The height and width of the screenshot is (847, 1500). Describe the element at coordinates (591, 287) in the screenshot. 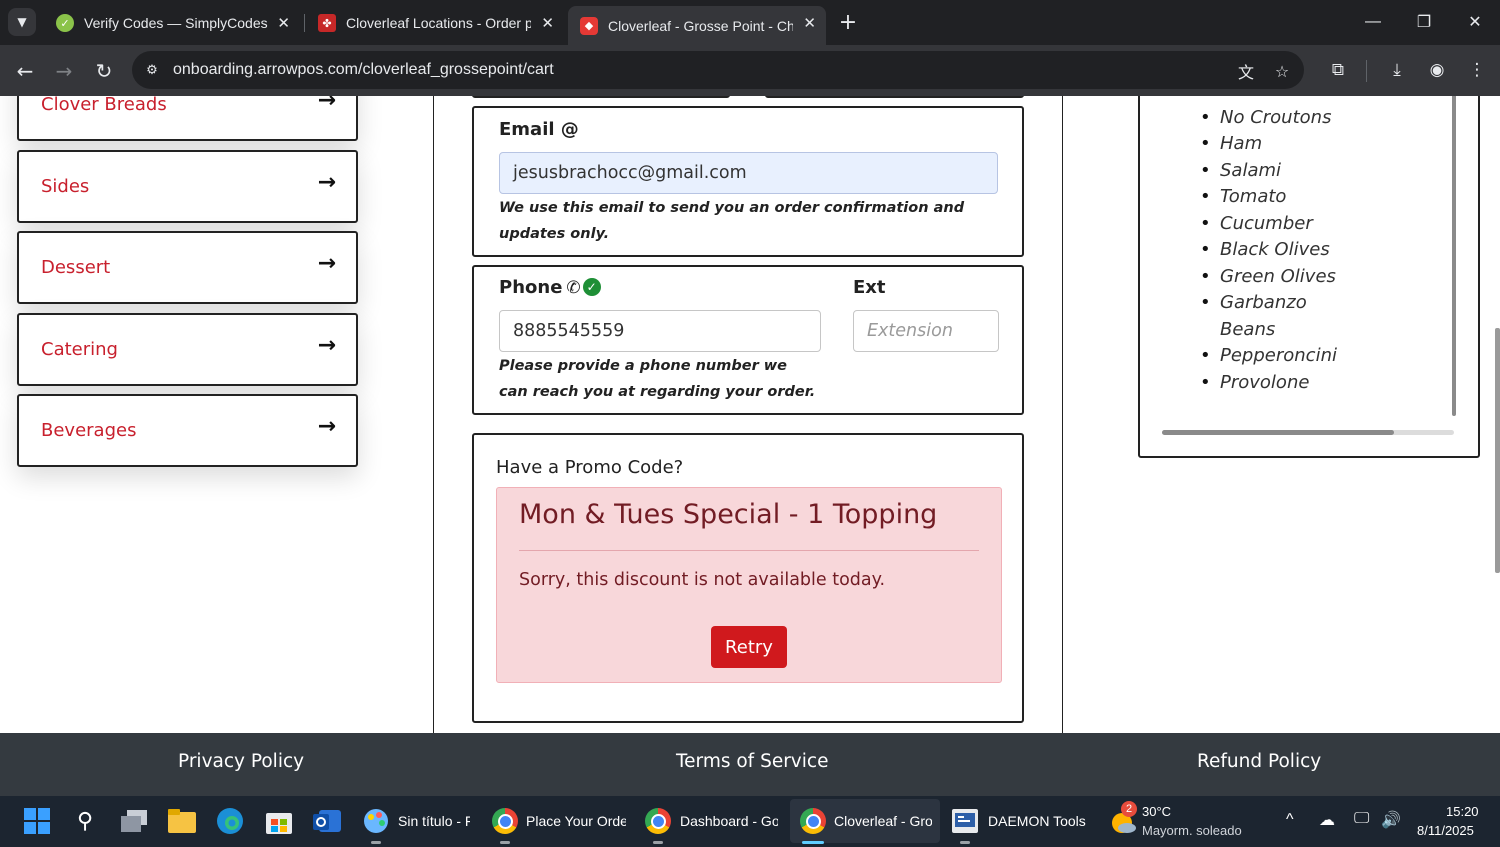

I see `verified-check-icon: ✓` at that location.